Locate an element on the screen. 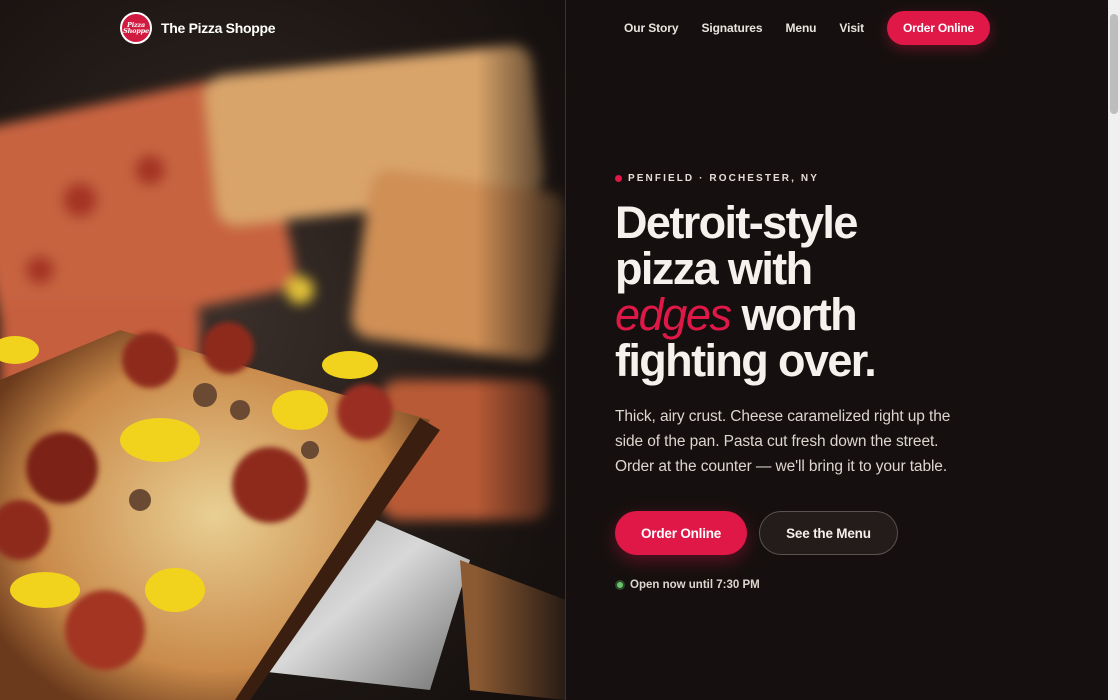 The image size is (1120, 700). headline-line-3-rest: worth is located at coordinates (794, 314).